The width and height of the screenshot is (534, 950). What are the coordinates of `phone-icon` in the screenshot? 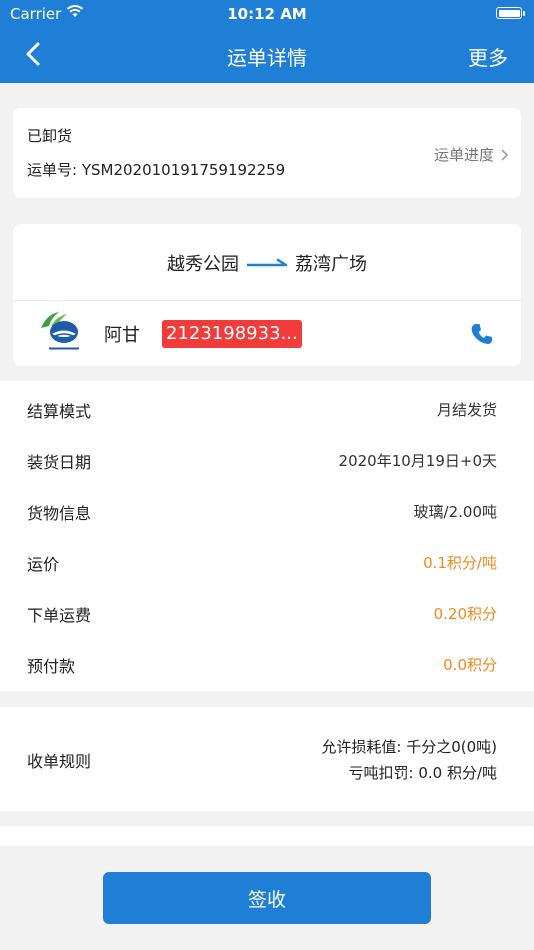 It's located at (482, 334).